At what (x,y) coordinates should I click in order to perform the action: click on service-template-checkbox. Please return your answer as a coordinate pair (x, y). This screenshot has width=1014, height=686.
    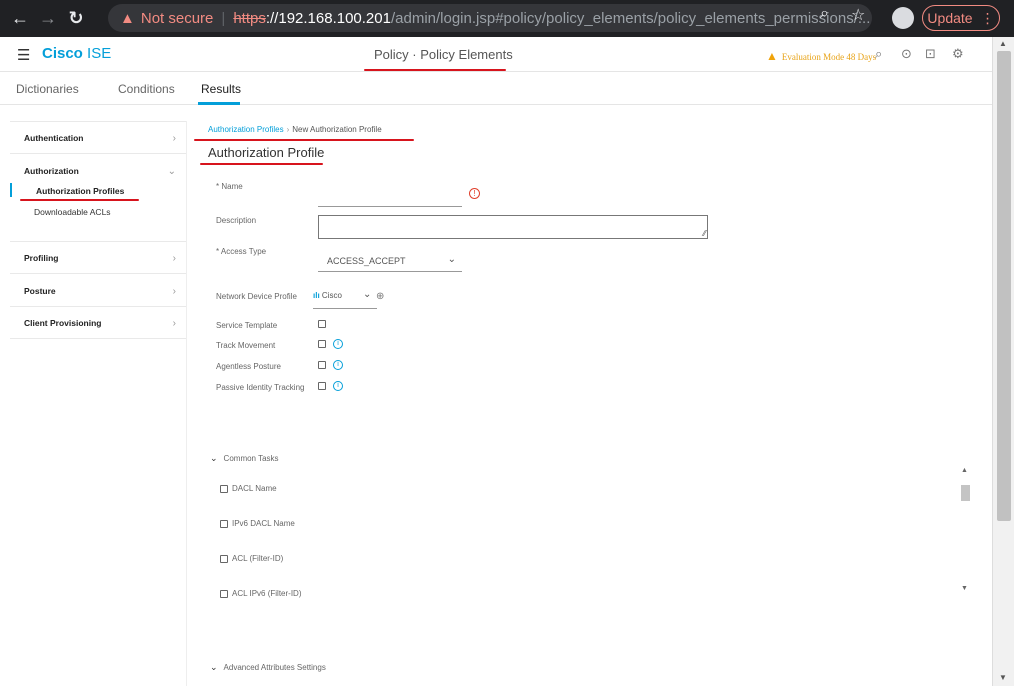
    Looking at the image, I should click on (322, 324).